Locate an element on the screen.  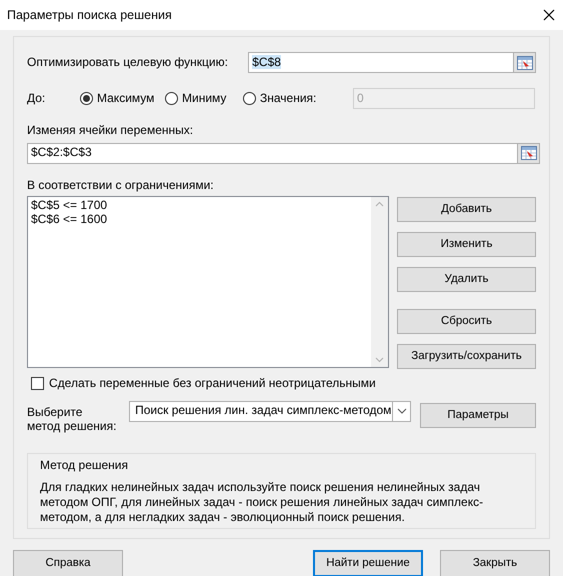
dialog-button: Справка is located at coordinates (68, 563).